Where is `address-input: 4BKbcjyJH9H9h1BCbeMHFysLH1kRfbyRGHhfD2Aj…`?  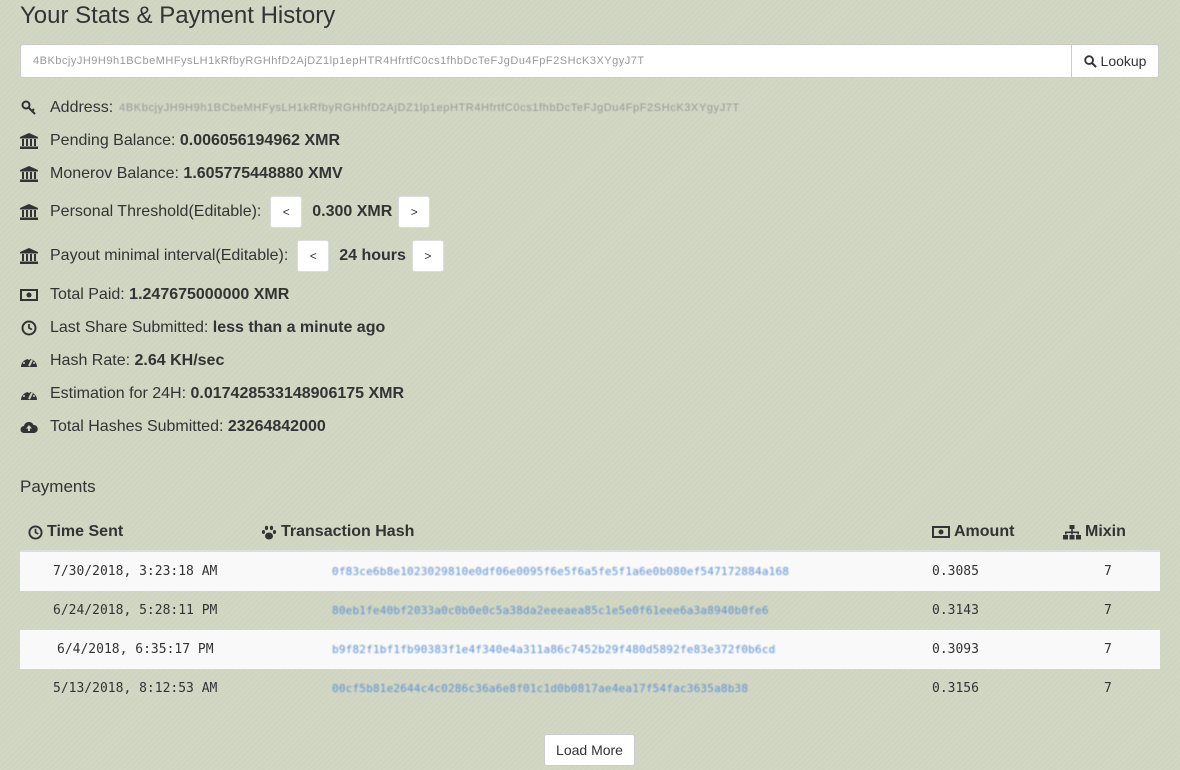 address-input: 4BKbcjyJH9H9h1BCbeMHFysLH1kRfbyRGHhfD2Aj… is located at coordinates (545, 61).